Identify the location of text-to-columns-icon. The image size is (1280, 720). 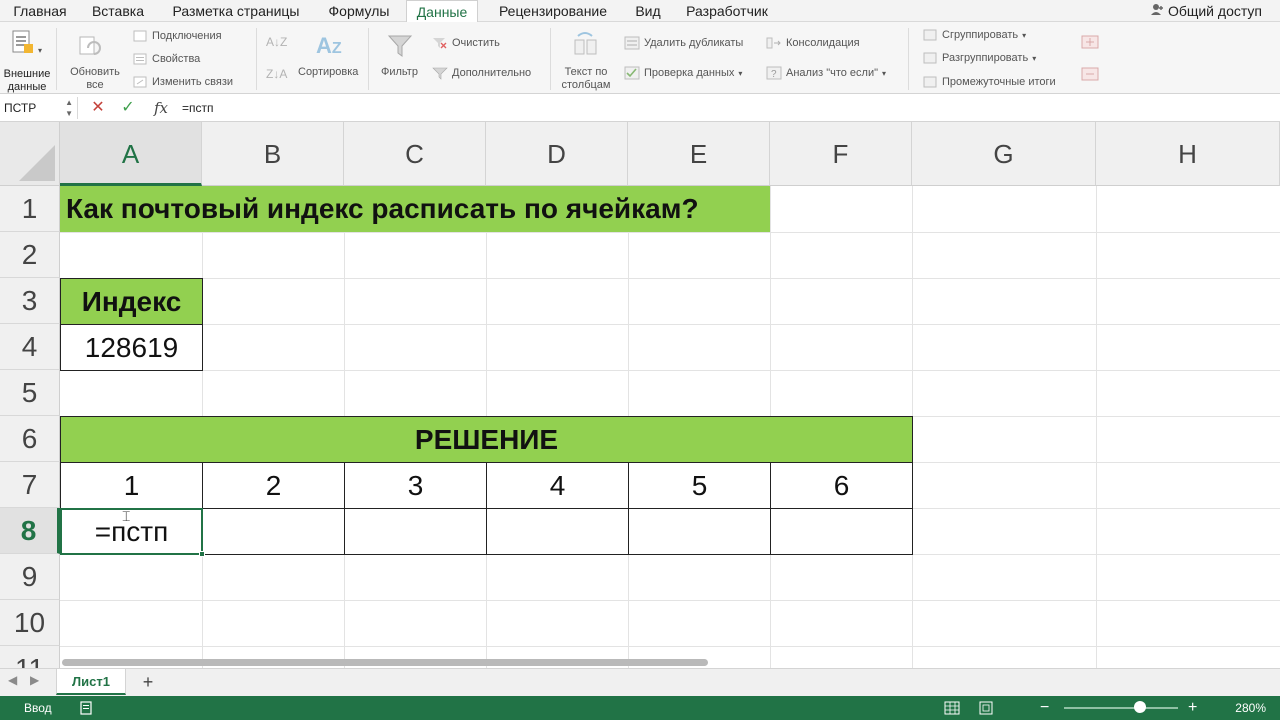
(586, 44).